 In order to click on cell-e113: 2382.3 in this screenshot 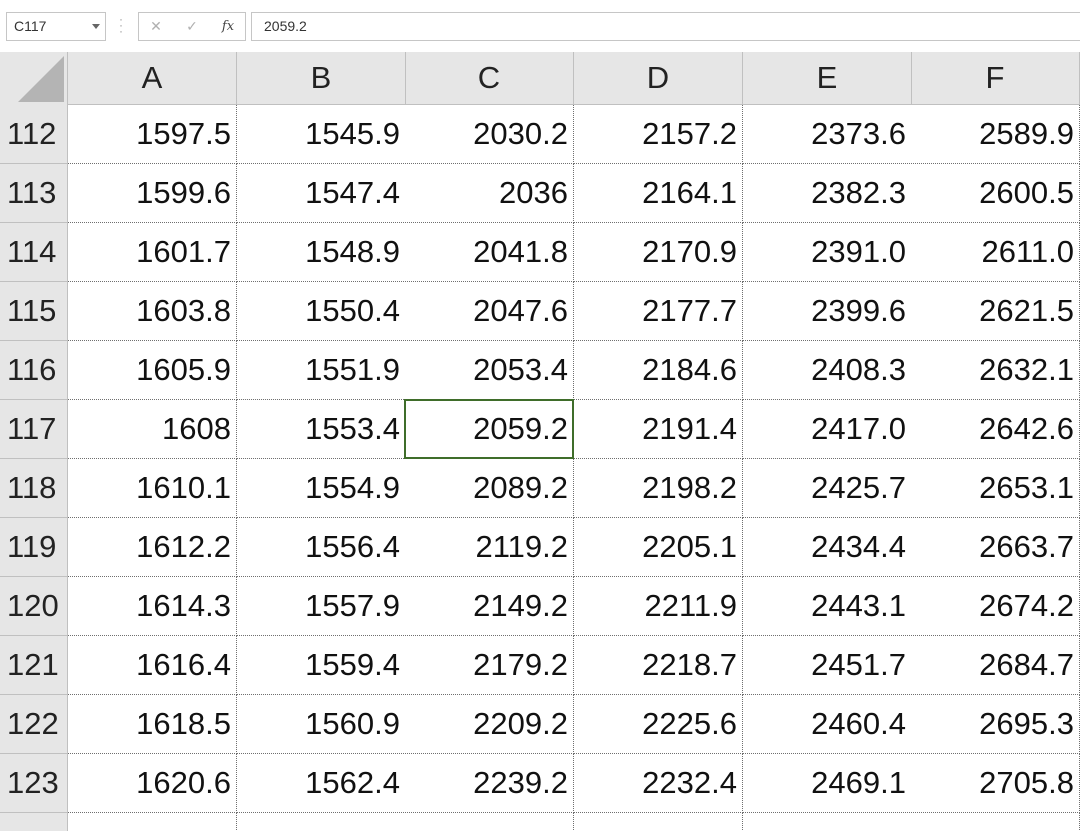, I will do `click(827, 193)`.